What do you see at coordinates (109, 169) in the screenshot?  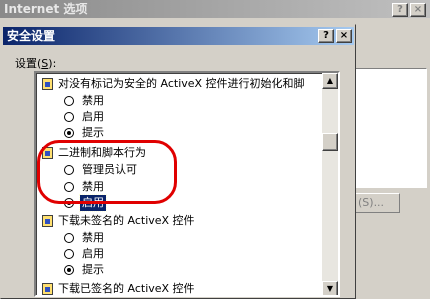 I see `option-label: 管理员认可` at bounding box center [109, 169].